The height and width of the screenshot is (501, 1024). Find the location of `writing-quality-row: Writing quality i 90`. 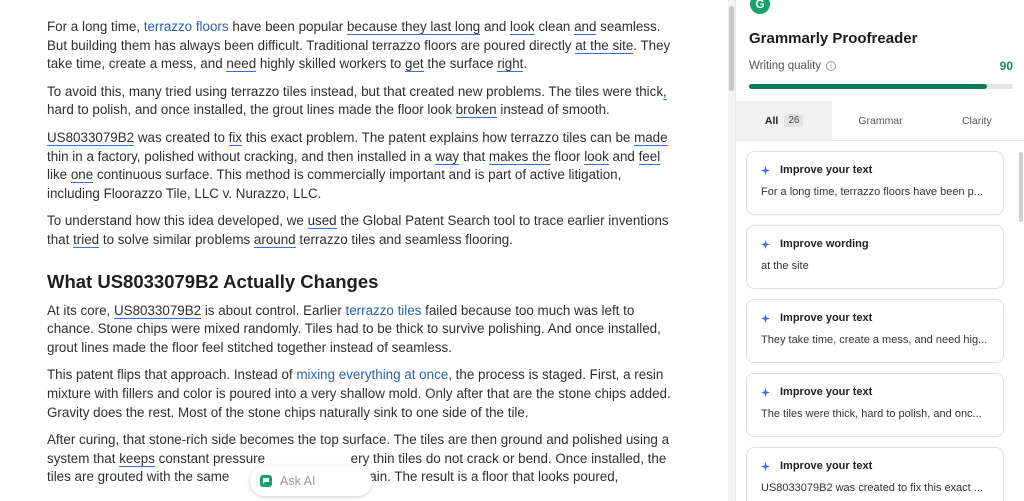

writing-quality-row: Writing quality i 90 is located at coordinates (881, 66).